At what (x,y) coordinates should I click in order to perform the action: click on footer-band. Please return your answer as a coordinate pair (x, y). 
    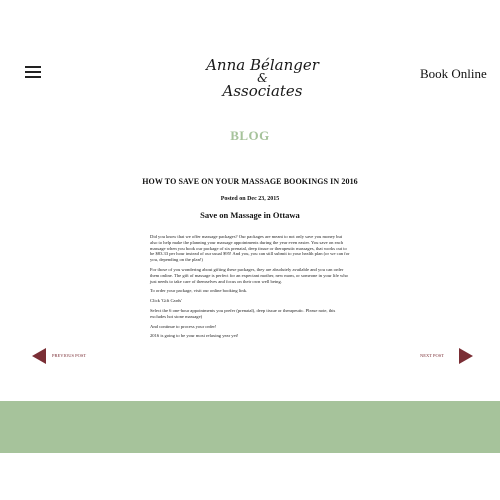
    Looking at the image, I should click on (250, 427).